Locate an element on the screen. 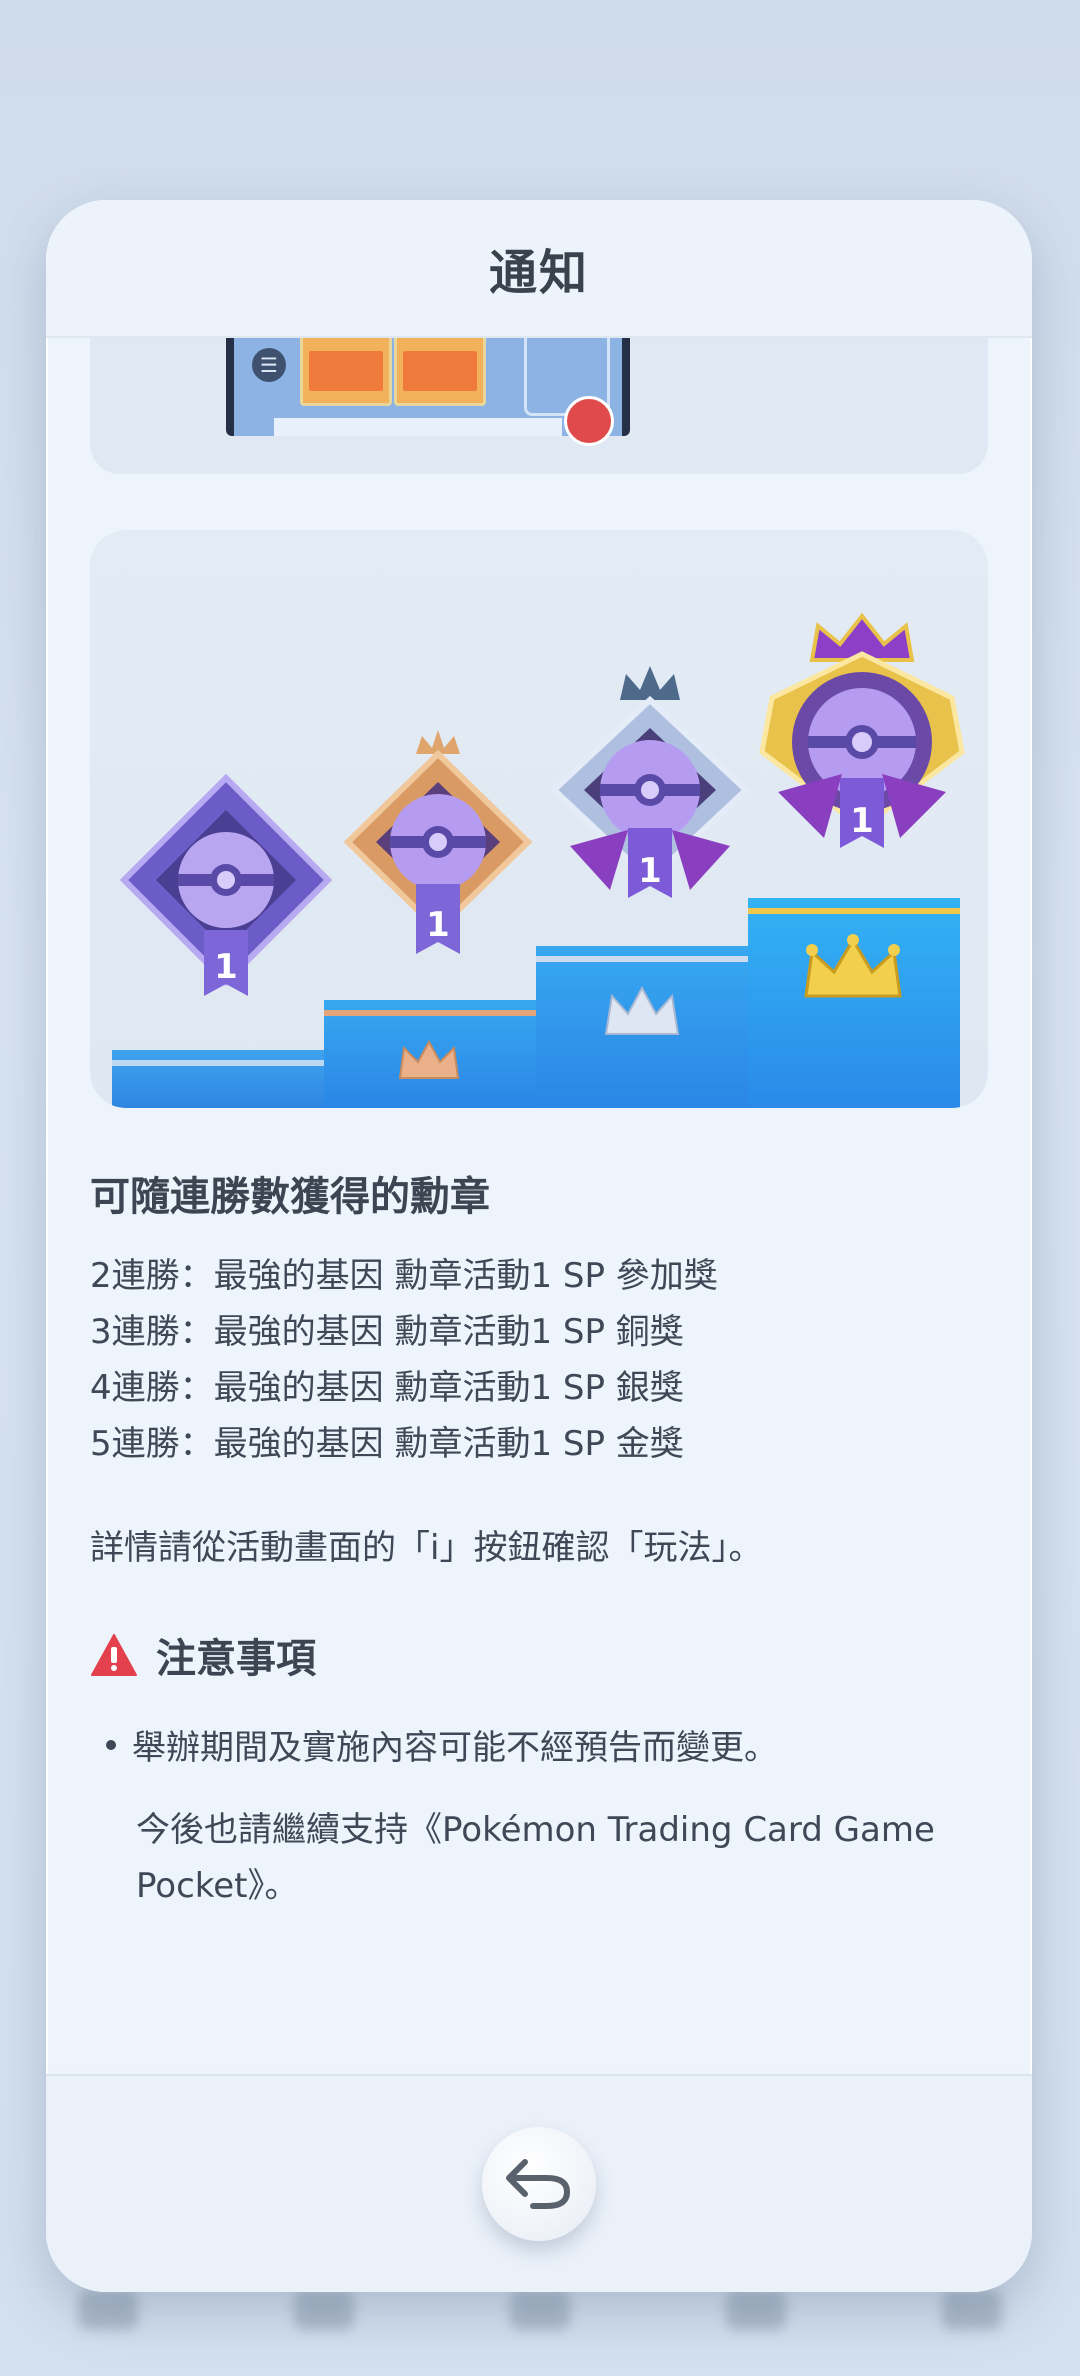  dialog-header: 通知 is located at coordinates (539, 269).